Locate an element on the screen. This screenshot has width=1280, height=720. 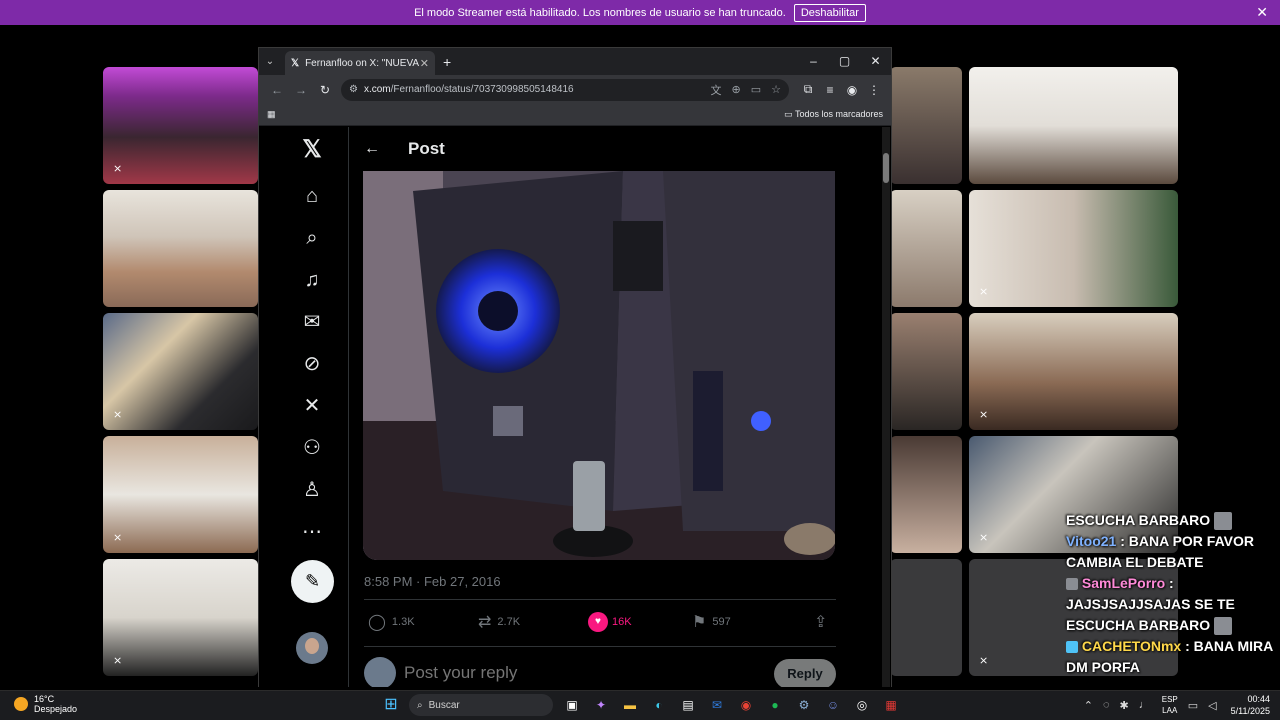
profile-icon: ◉ is located at coordinates (852, 90).